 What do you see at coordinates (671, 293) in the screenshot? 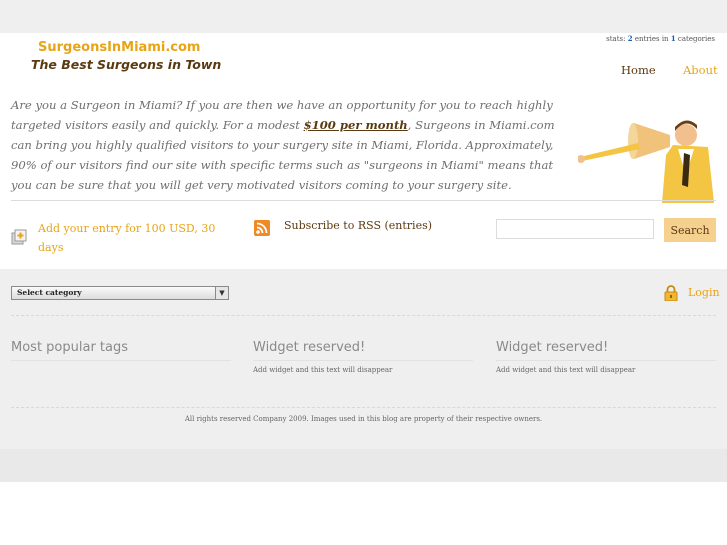
I see `lock-icon` at bounding box center [671, 293].